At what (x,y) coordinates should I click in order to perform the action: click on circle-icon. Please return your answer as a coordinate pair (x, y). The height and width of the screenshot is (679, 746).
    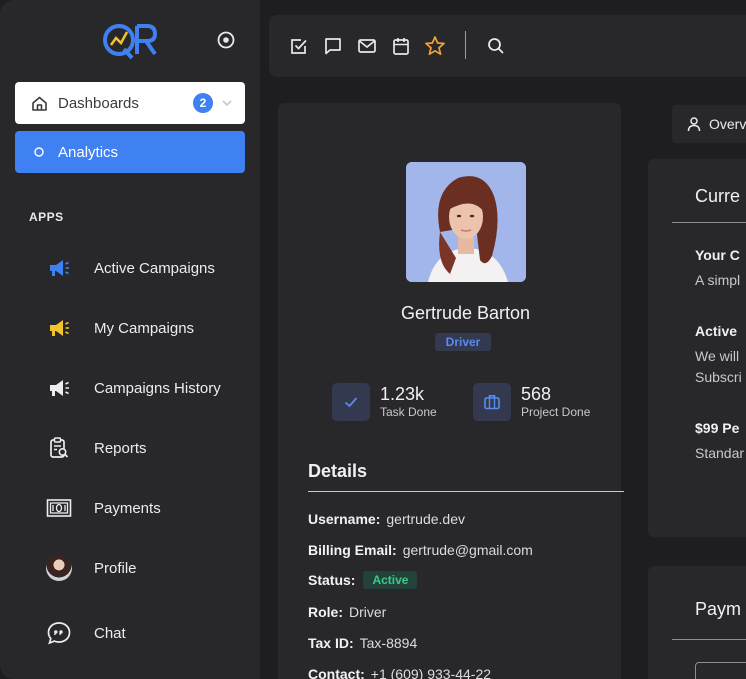
    Looking at the image, I should click on (39, 152).